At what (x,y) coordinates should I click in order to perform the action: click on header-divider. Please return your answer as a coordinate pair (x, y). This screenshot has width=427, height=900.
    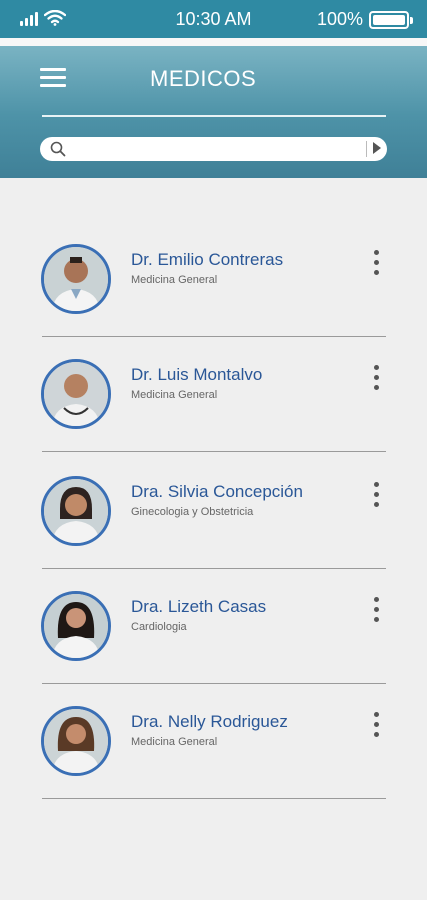
    Looking at the image, I should click on (214, 116).